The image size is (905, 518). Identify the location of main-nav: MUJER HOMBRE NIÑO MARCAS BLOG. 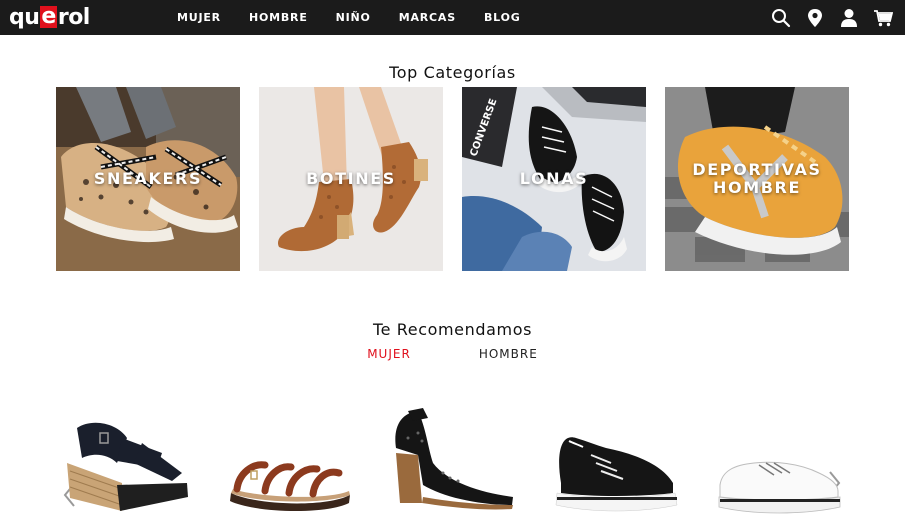
(363, 17).